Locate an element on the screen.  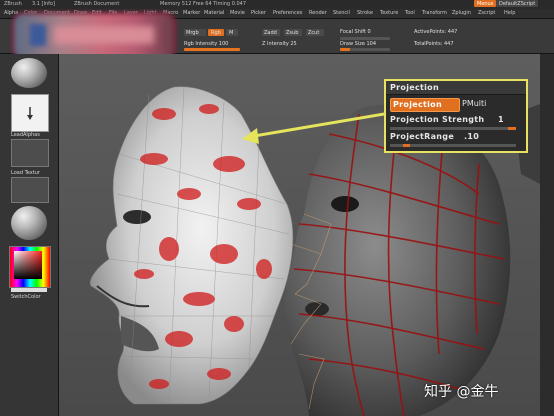
menu-help: Help is located at coordinates (509, 13).